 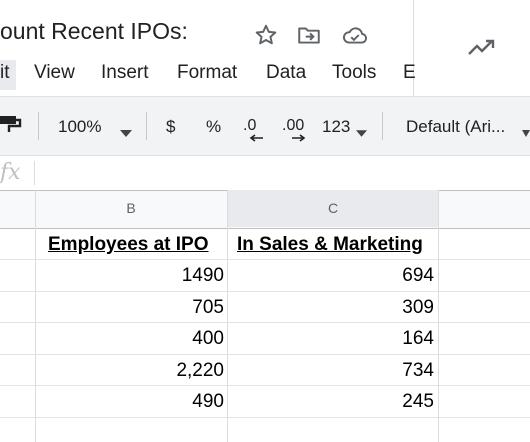 I want to click on paint-format-icon, so click(x=11, y=126).